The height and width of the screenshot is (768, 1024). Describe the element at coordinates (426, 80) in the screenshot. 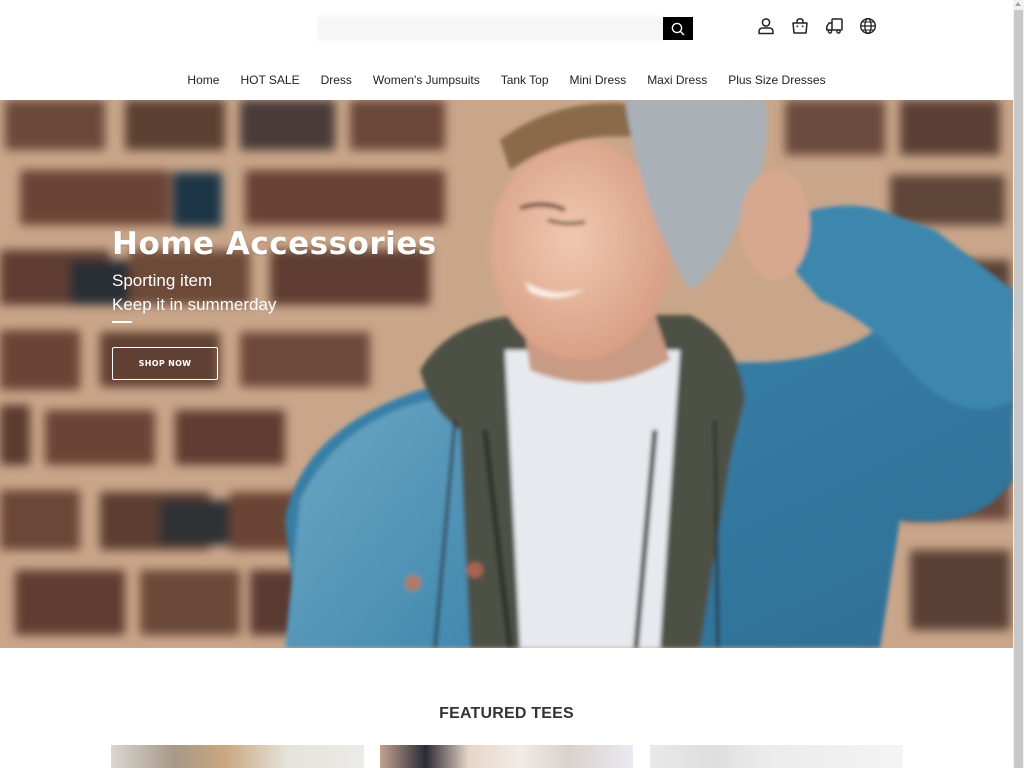

I see `nav-item-womens-jumpsuits: Women's Jumpsuits` at that location.